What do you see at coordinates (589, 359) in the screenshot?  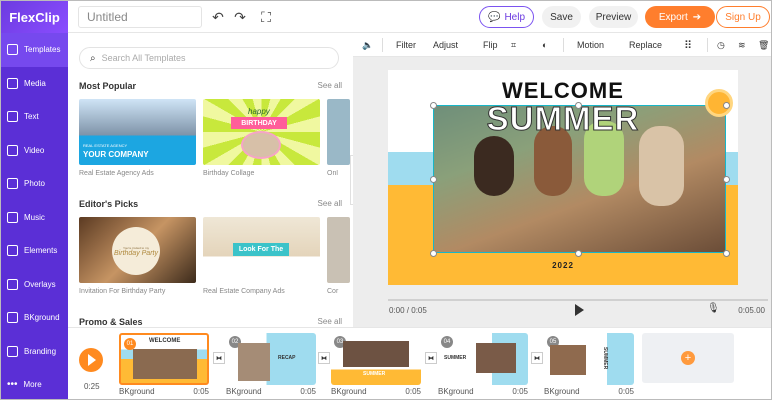 I see `scene-thumbnail: 05 SUMMER` at bounding box center [589, 359].